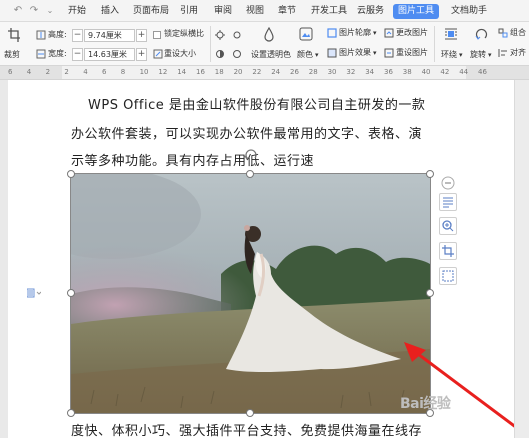  I want to click on reset-picture-label: 重设图片, so click(412, 53).